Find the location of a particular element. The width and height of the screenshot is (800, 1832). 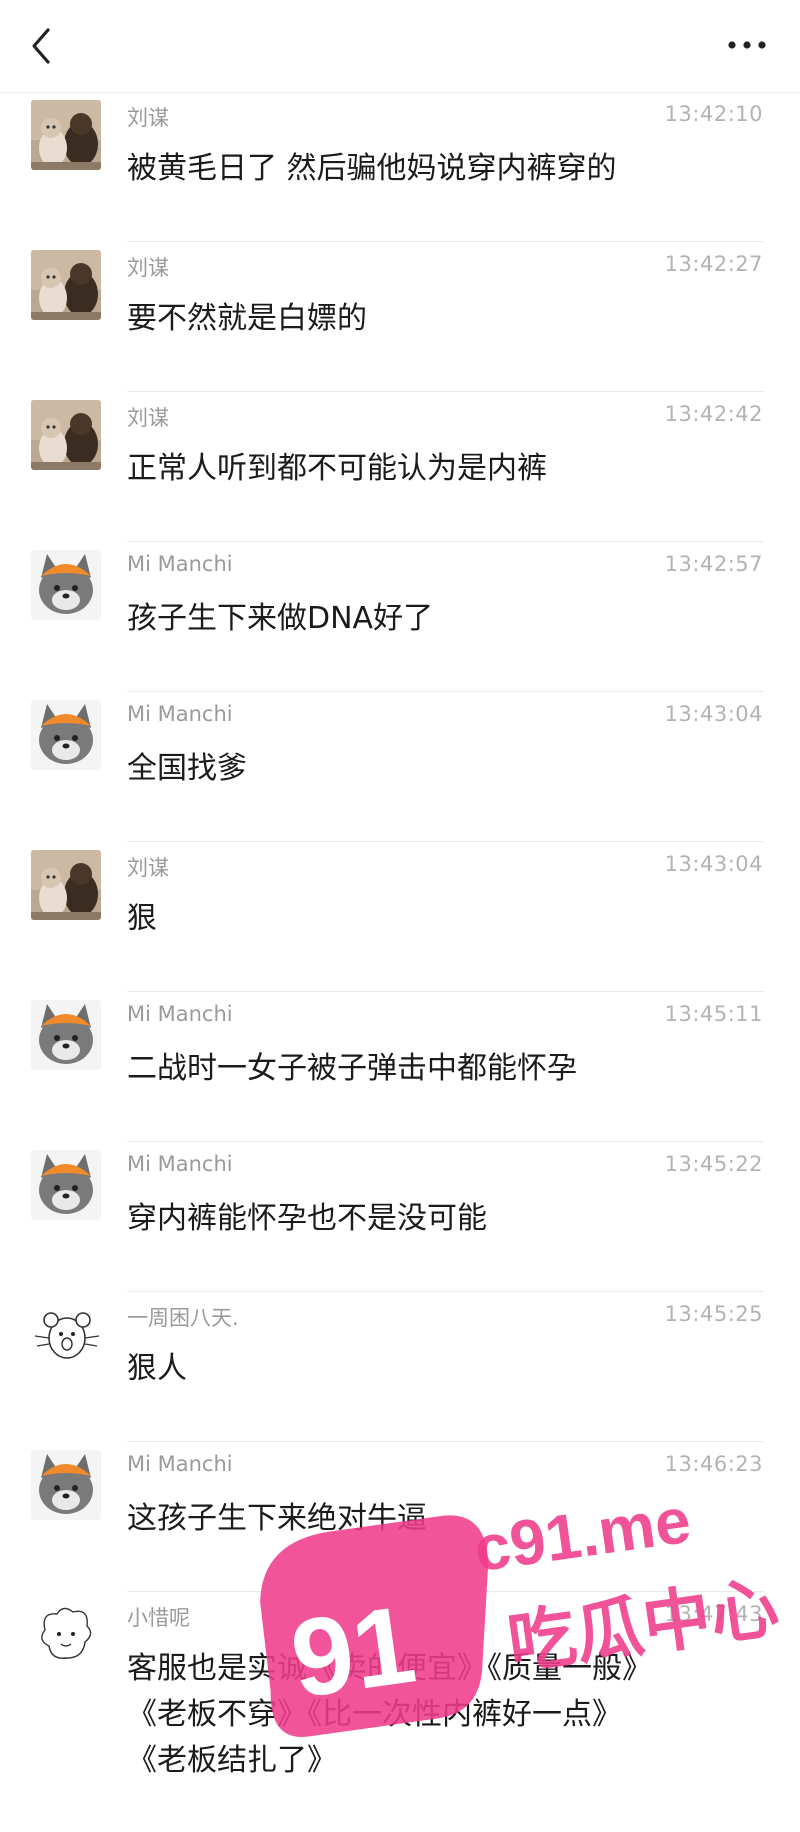

message-text: 这孩子生下来绝对牛逼 is located at coordinates (277, 1518).